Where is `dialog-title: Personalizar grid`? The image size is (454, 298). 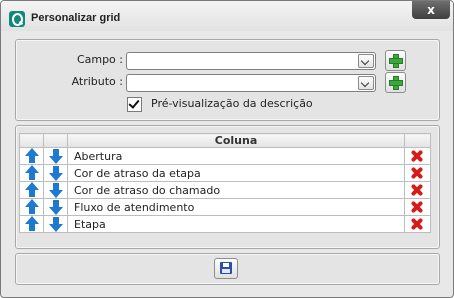
dialog-title: Personalizar grid is located at coordinates (76, 18).